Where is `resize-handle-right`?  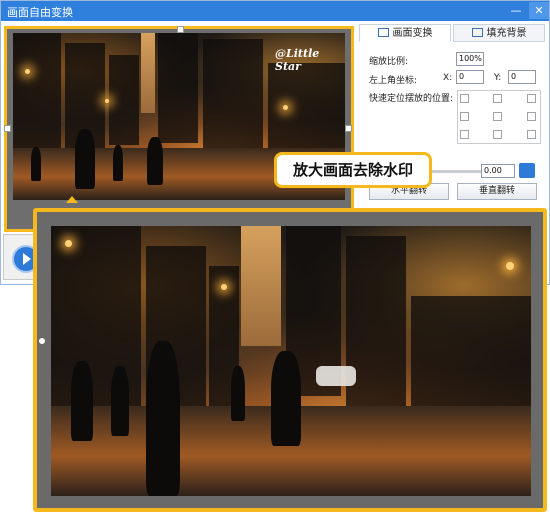 resize-handle-right is located at coordinates (348, 128).